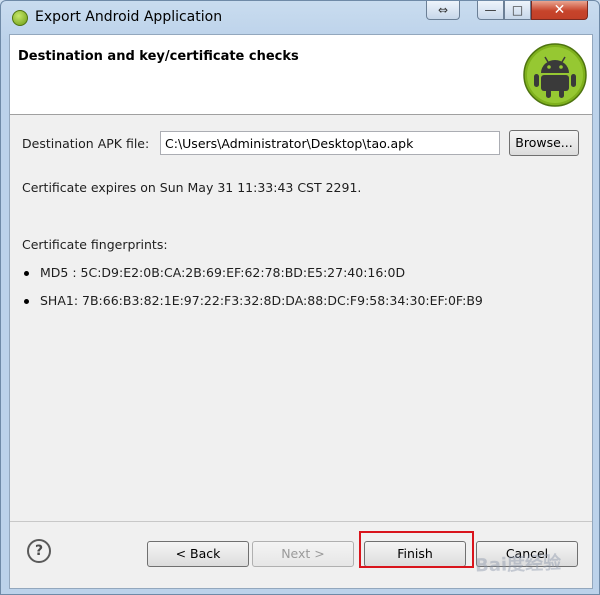 Image resolution: width=600 pixels, height=595 pixels. What do you see at coordinates (330, 143) in the screenshot?
I see `destination-apk-input` at bounding box center [330, 143].